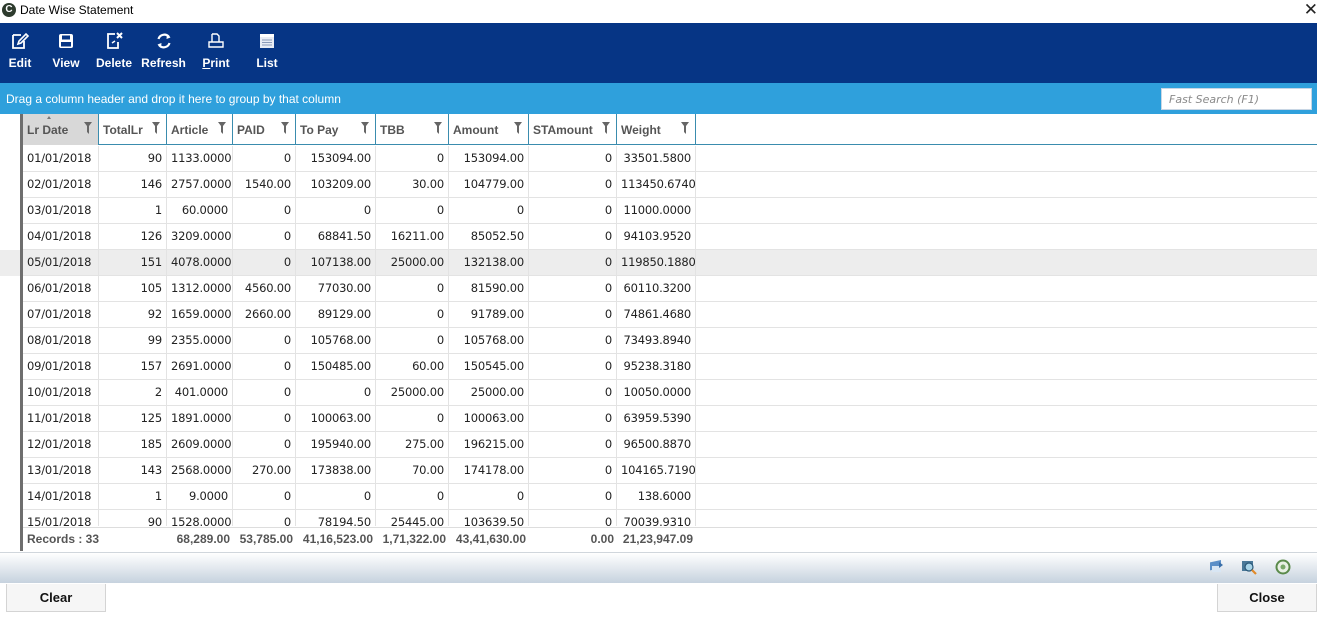  I want to click on cell-to-pay: 107138.00, so click(336, 262).